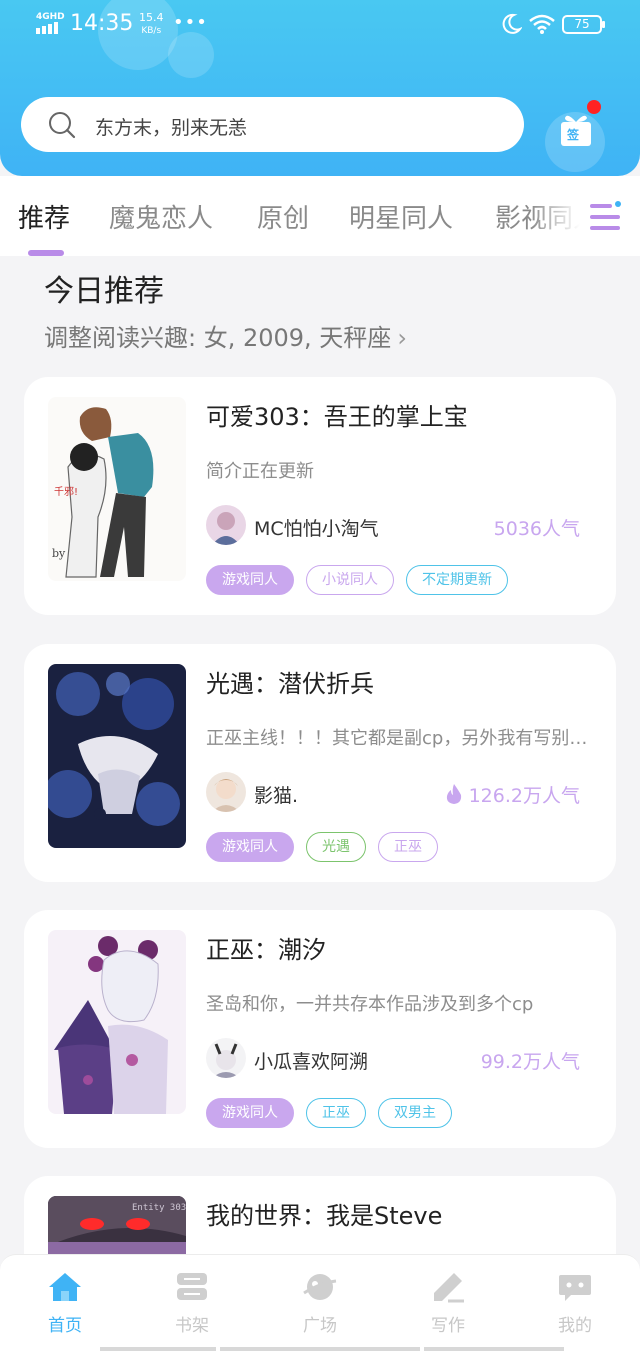  Describe the element at coordinates (62, 125) in the screenshot. I see `search-icon` at that location.